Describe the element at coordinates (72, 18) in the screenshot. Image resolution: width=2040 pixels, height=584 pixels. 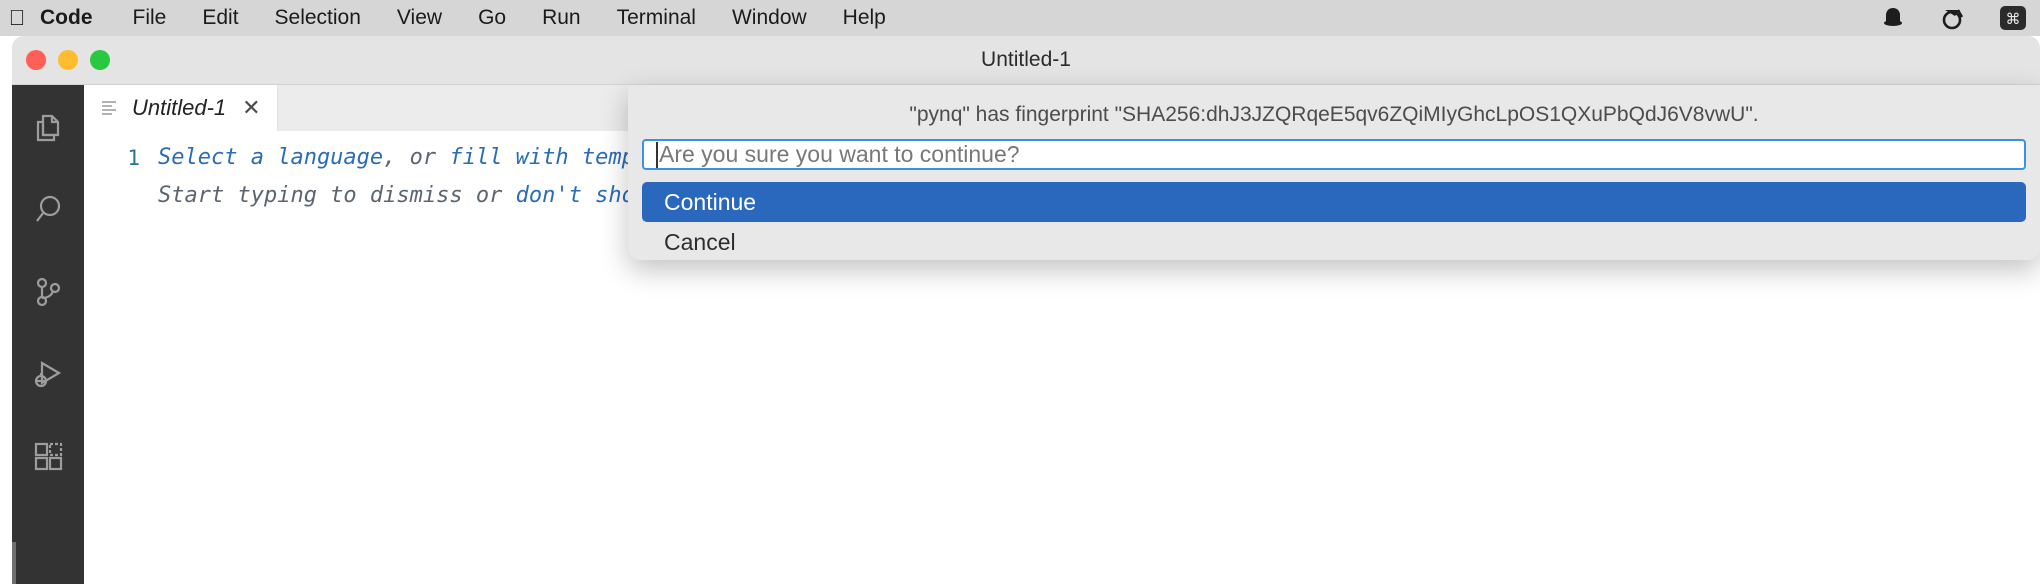
I see `menu-item-code: Code` at that location.